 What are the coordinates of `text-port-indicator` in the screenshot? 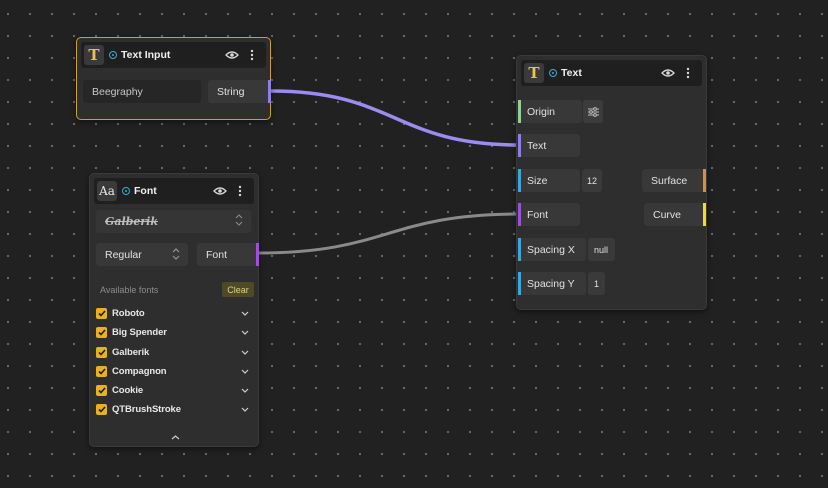 It's located at (519, 145).